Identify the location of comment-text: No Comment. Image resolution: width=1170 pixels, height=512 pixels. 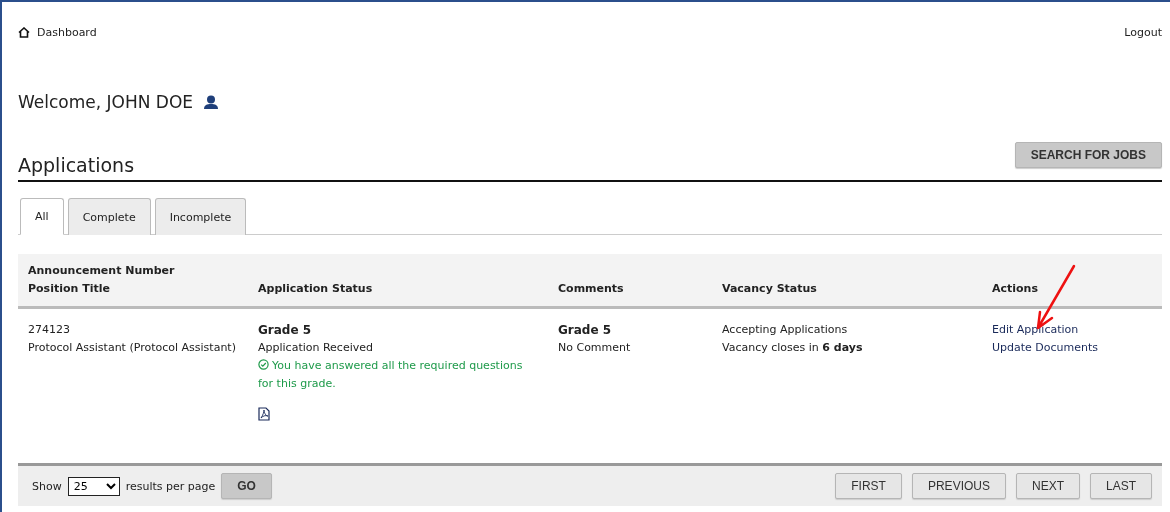
(595, 348).